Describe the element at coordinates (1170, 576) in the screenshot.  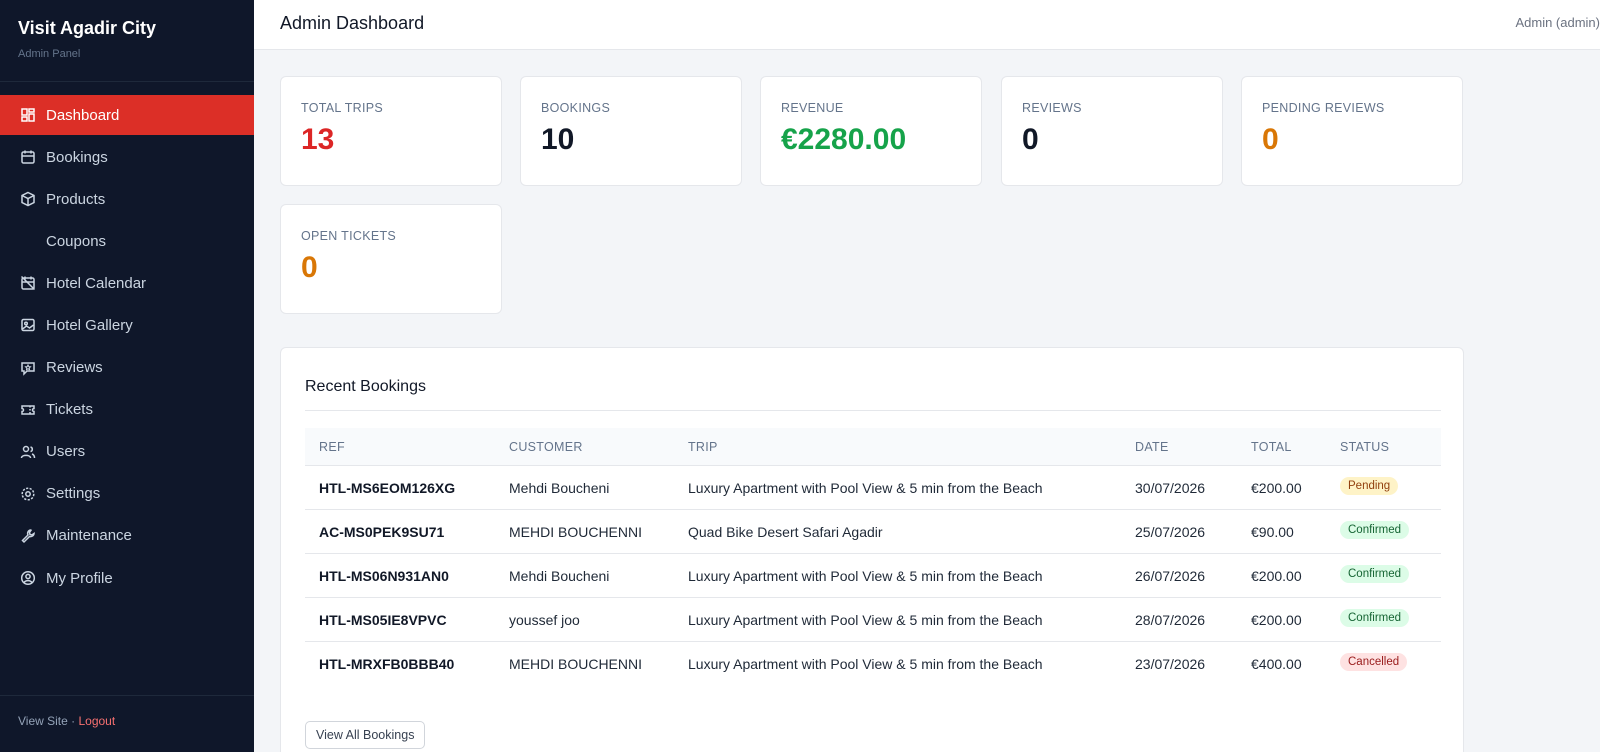
I see `booking-date: 26/07/2026` at that location.